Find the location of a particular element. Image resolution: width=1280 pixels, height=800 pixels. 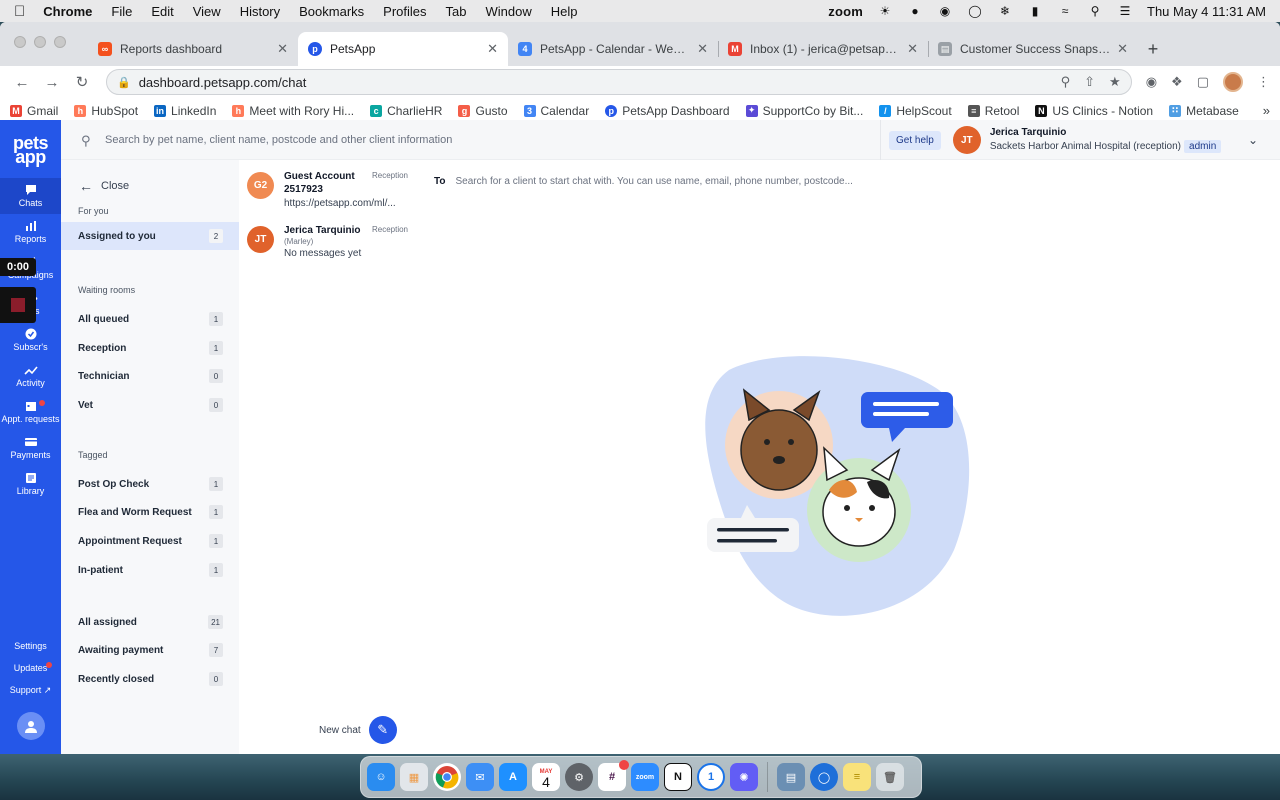

nav-support: Support ↗ is located at coordinates (30, 690).